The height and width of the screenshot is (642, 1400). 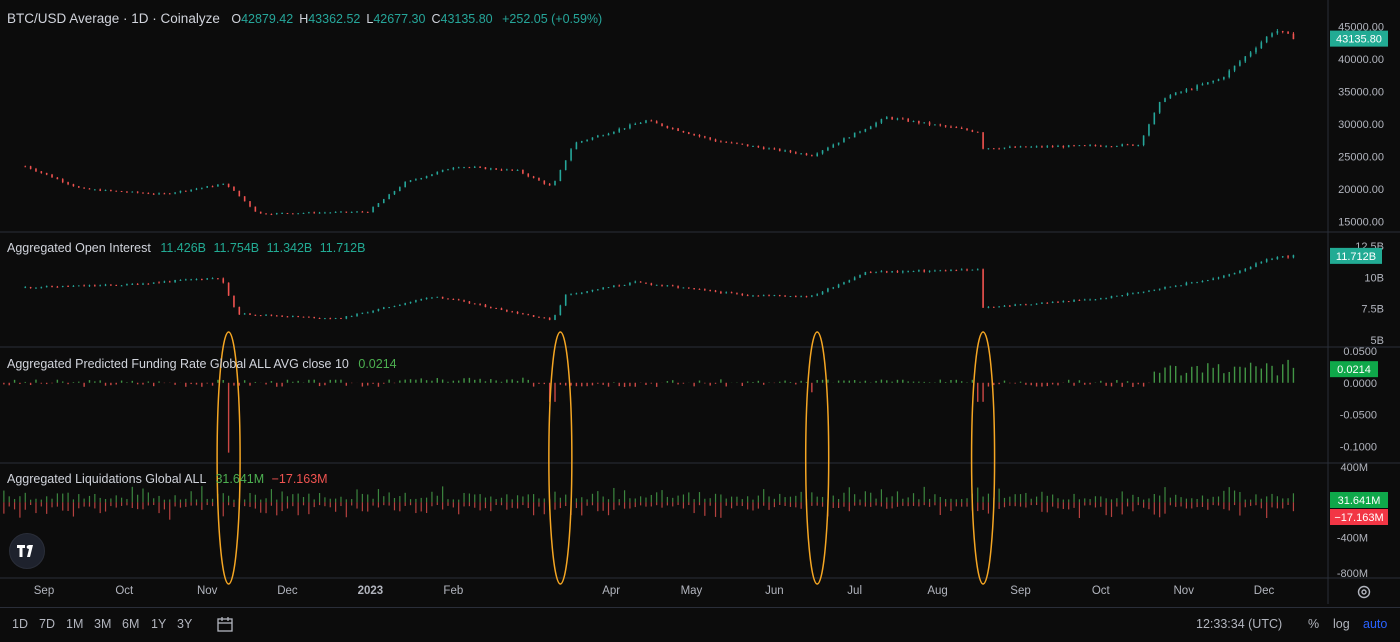 I want to click on range-3y: 3Y, so click(x=184, y=624).